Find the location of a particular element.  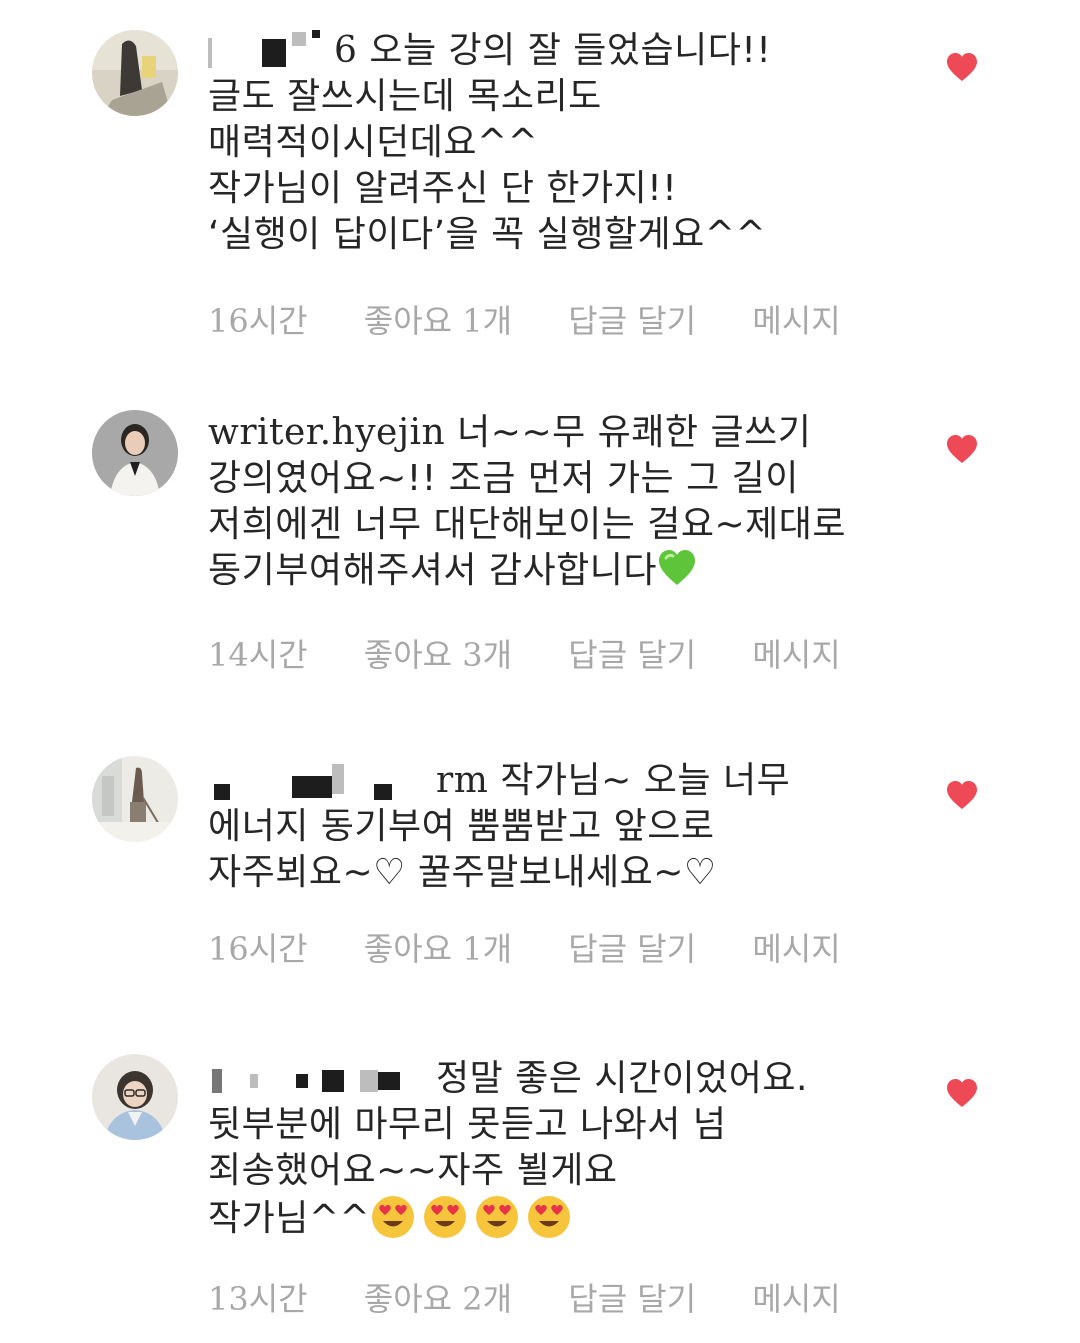

comment-text: 매력적이시던데요^^ is located at coordinates (373, 142).